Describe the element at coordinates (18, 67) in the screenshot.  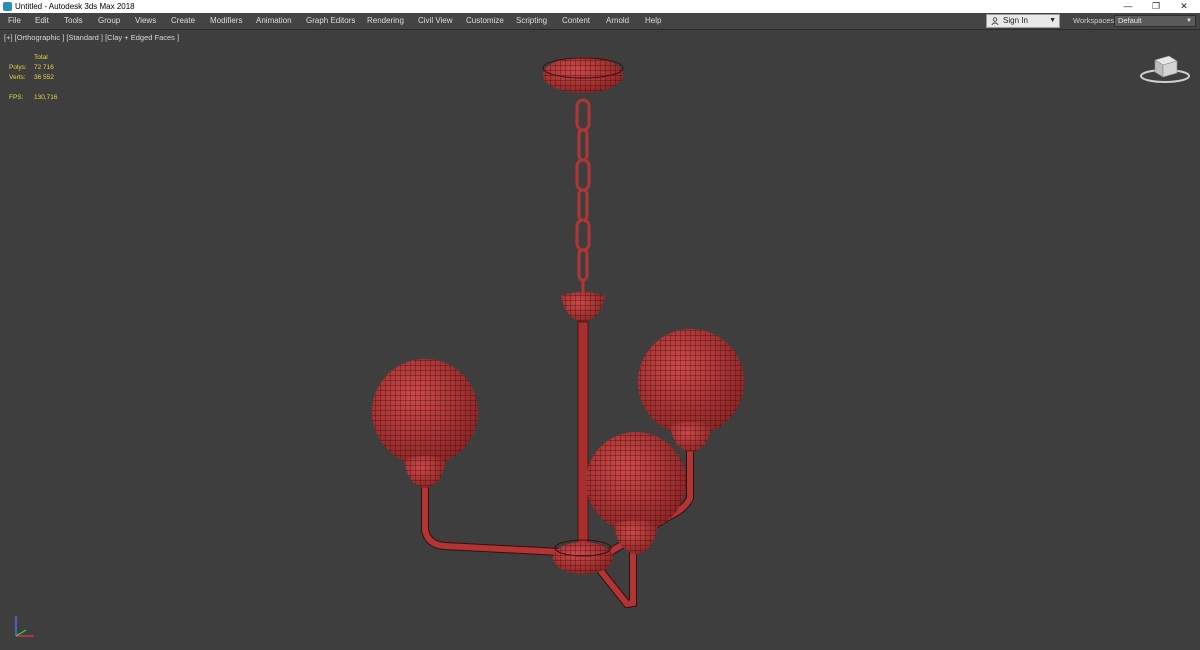
I see `stats-polys-label: Polys:` at that location.